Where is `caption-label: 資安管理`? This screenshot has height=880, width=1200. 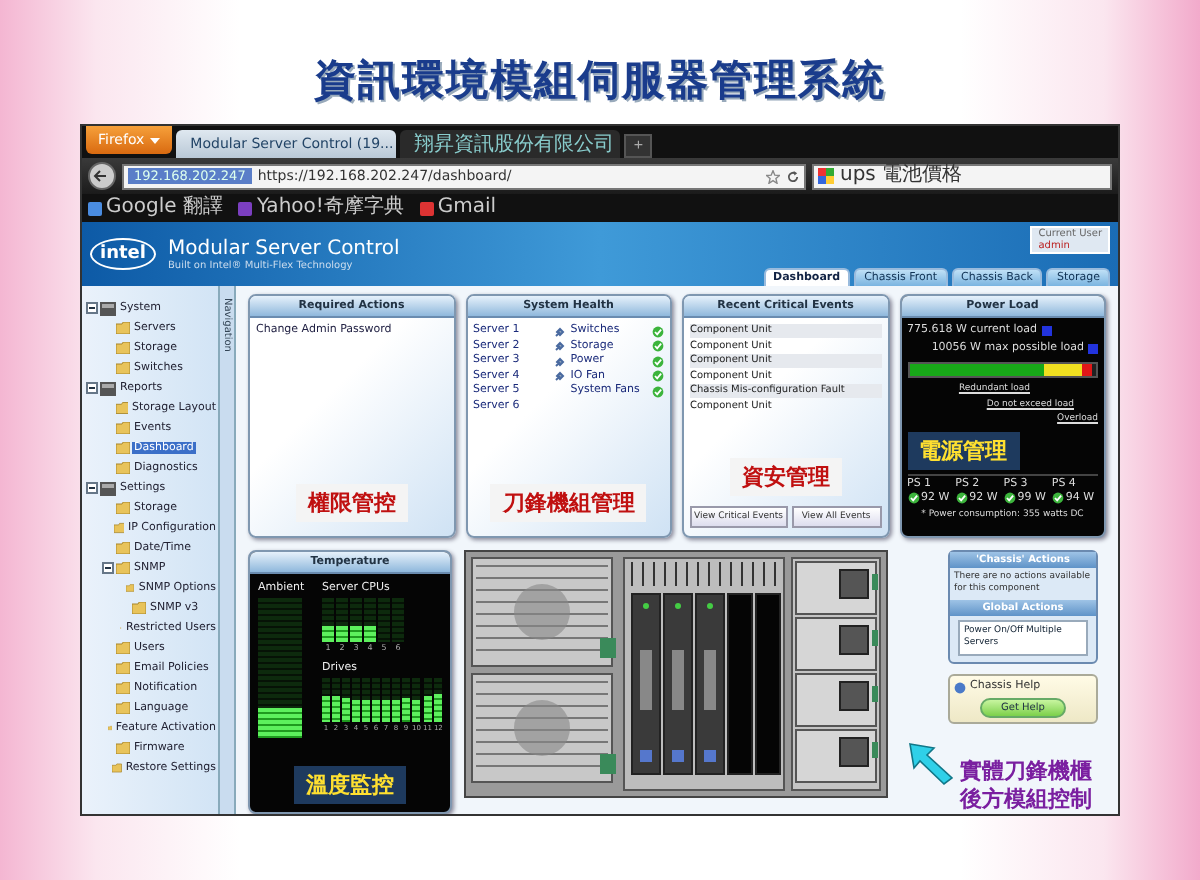
caption-label: 資安管理 is located at coordinates (785, 477).